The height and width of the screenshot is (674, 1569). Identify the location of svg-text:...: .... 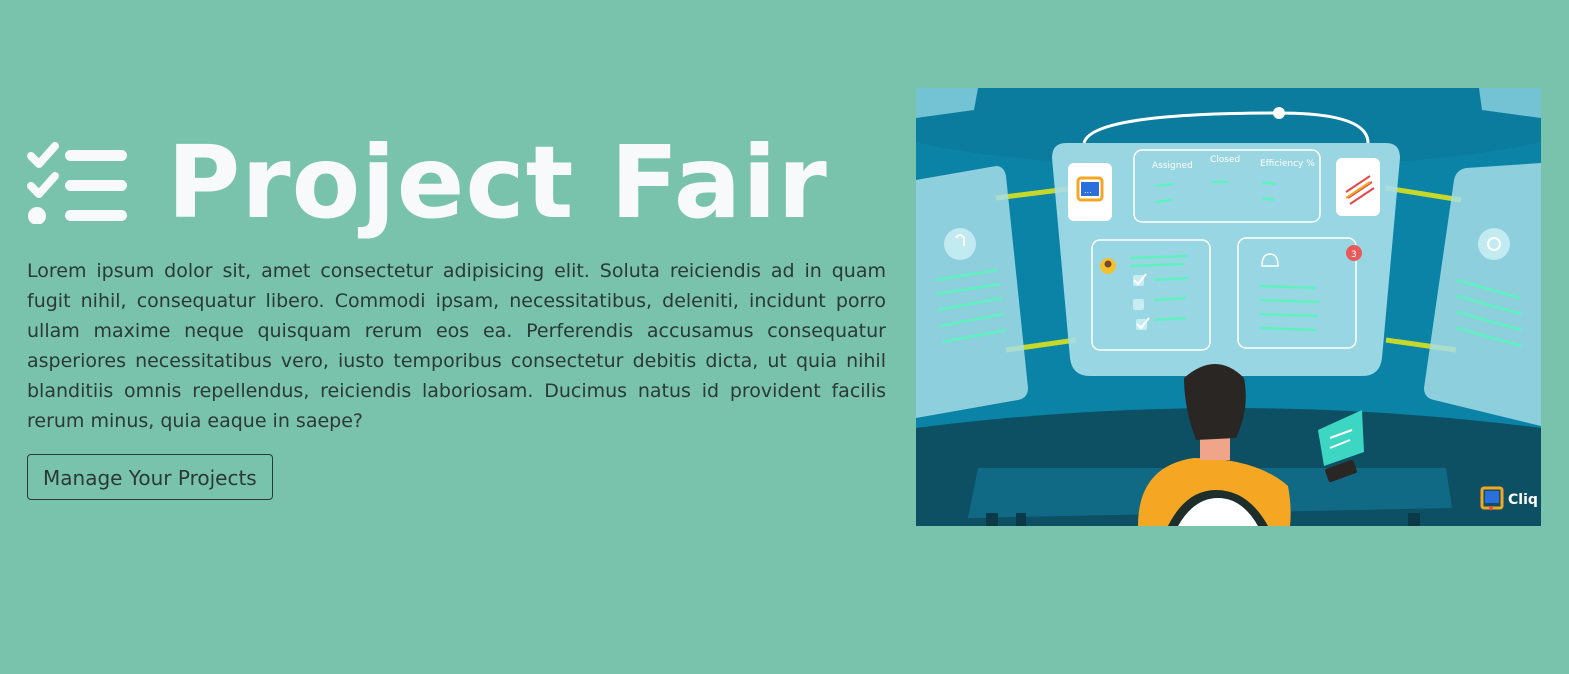
(1088, 190).